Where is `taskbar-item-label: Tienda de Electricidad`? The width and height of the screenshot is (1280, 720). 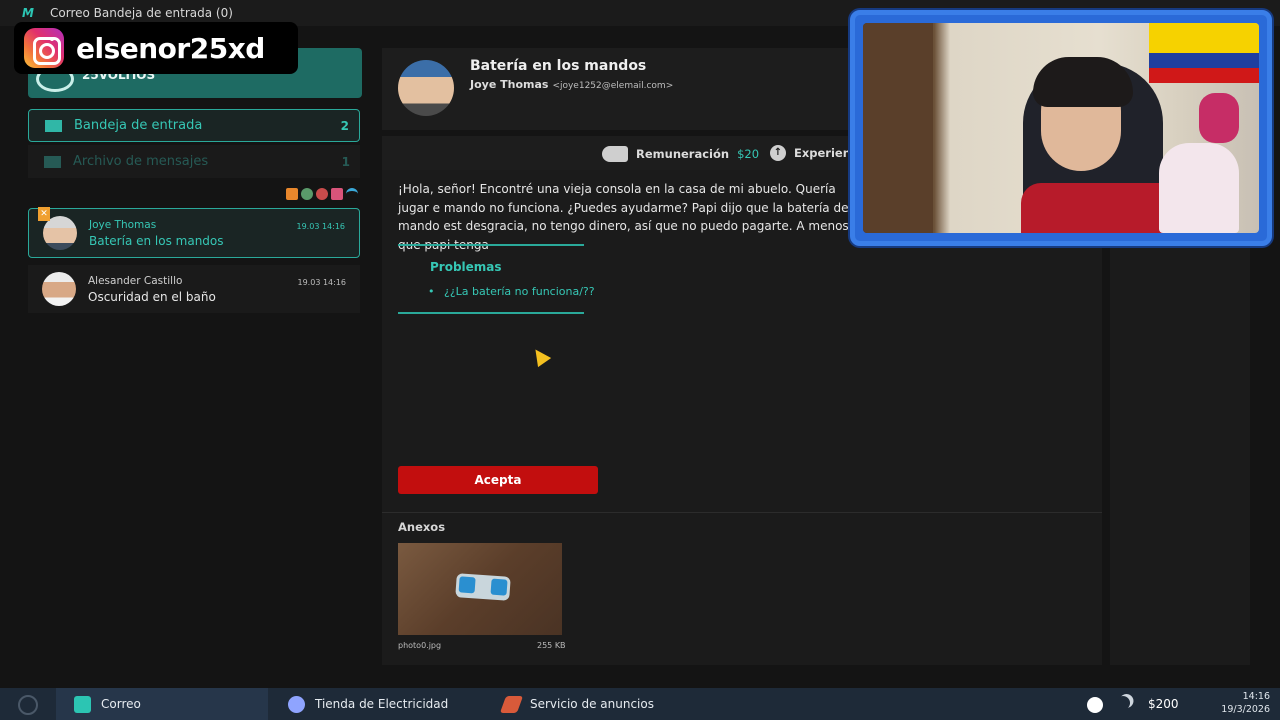
taskbar-item-label: Tienda de Electricidad is located at coordinates (382, 704).